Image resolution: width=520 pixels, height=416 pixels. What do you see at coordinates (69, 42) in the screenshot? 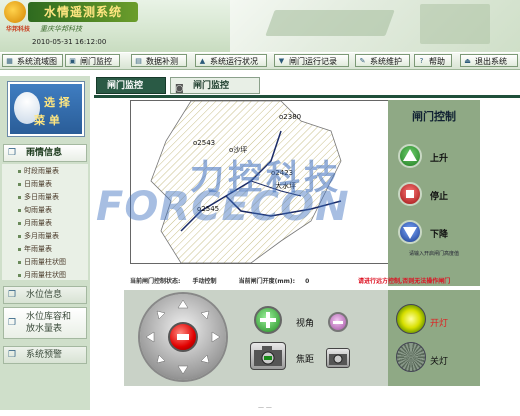
I see `datetime-display: 2010-05-31 16:12:00` at bounding box center [69, 42].